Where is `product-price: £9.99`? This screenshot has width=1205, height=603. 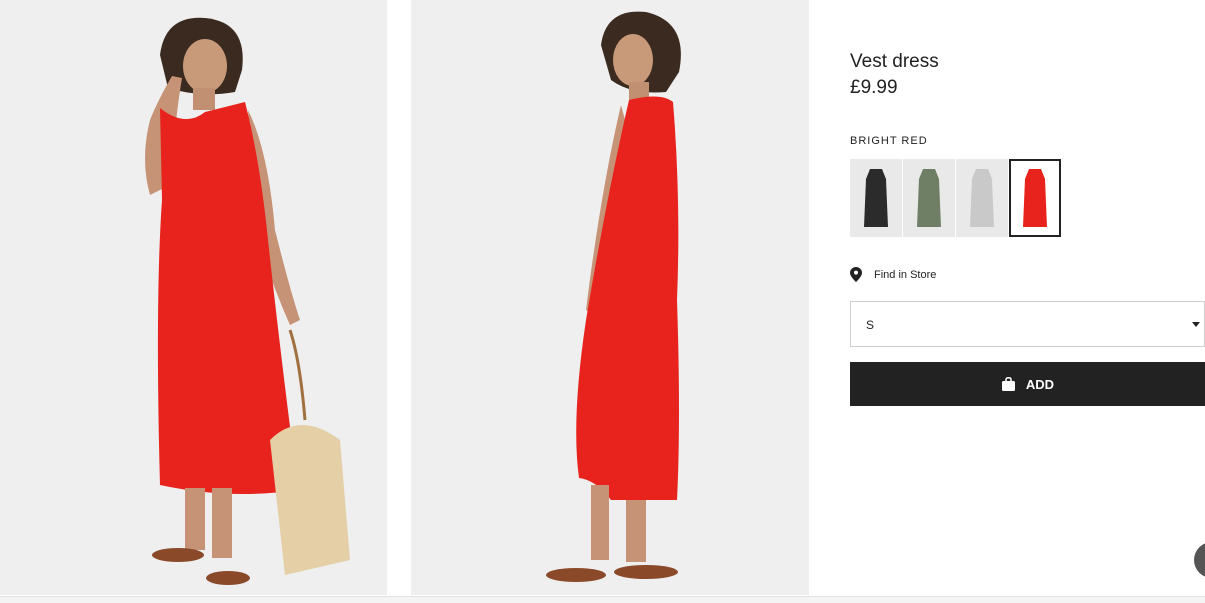 product-price: £9.99 is located at coordinates (874, 87).